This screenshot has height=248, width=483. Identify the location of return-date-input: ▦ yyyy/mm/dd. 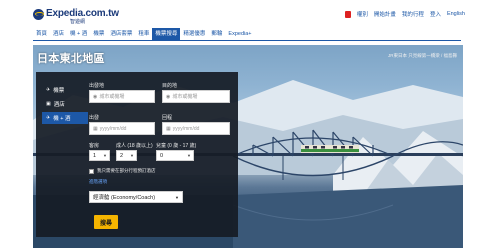
(196, 128).